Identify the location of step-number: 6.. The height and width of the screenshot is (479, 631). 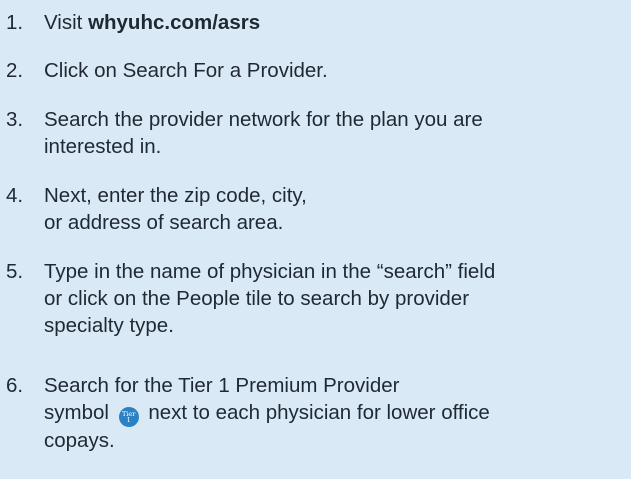
(15, 385).